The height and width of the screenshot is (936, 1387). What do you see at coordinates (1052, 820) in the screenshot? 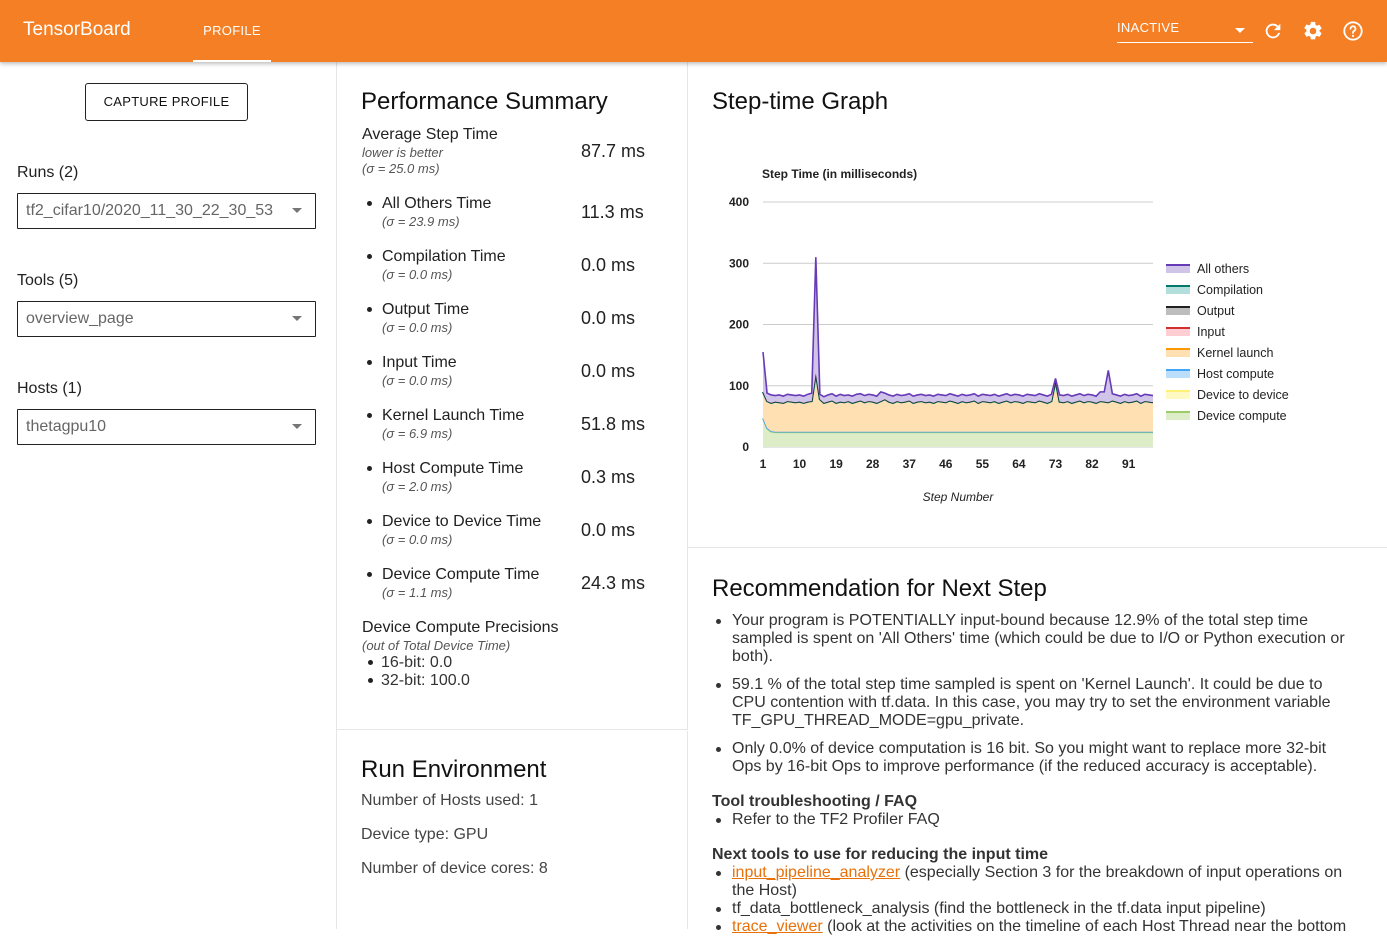
I see `faq-item: Refer to the TF2 Profiler FAQ` at bounding box center [1052, 820].